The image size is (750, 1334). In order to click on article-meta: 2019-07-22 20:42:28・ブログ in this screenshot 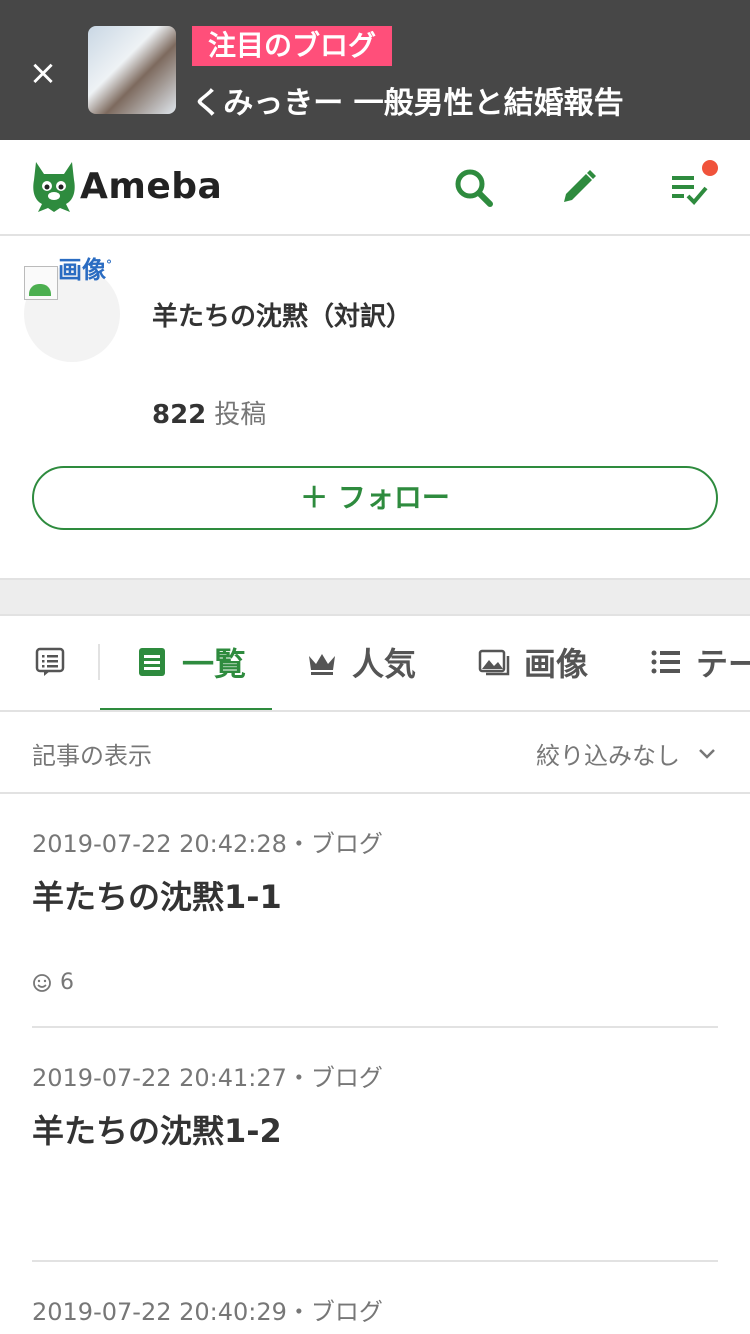, I will do `click(207, 844)`.